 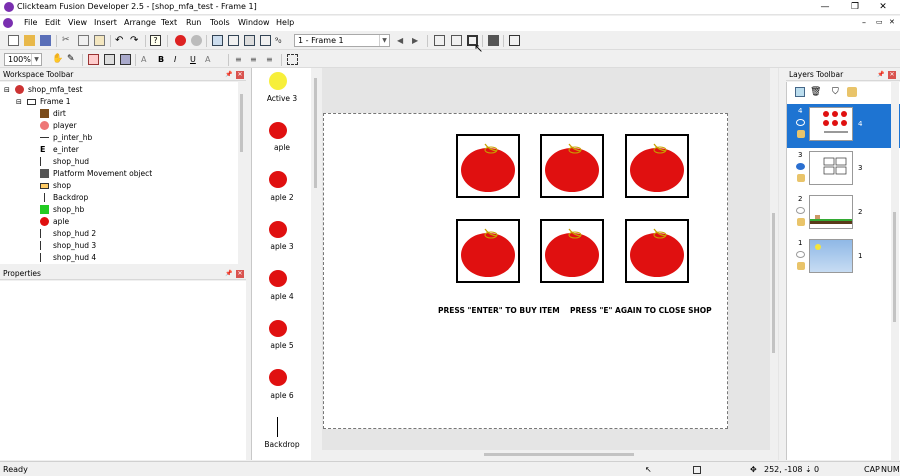 What do you see at coordinates (282, 296) in the screenshot?
I see `object-label: aple 4` at bounding box center [282, 296].